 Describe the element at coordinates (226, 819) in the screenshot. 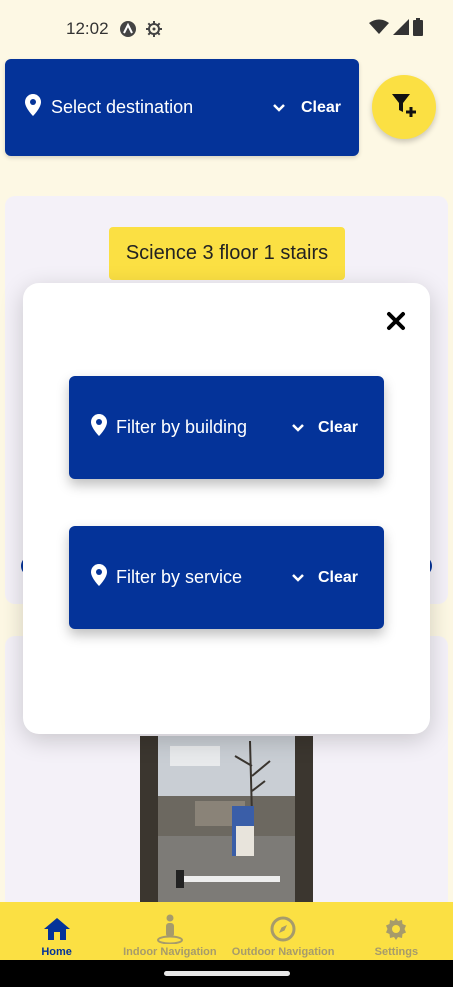

I see `place-photo` at that location.